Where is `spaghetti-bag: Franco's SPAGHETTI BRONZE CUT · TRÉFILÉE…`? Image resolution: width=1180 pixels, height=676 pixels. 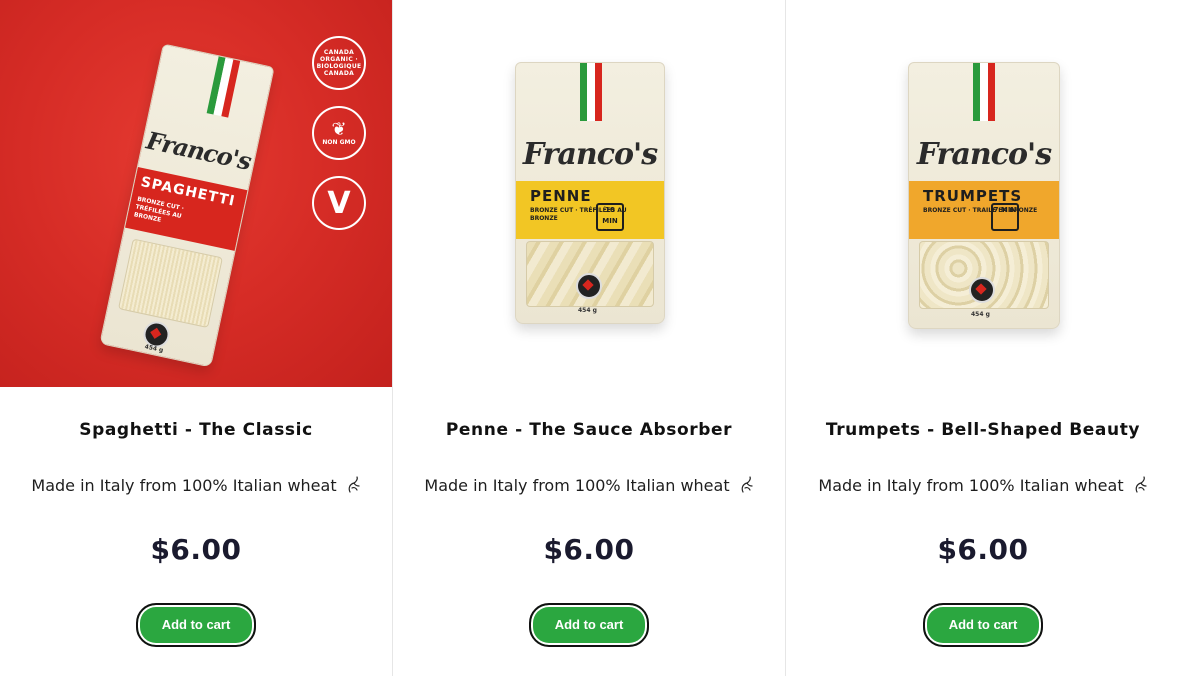 spaghetti-bag: Franco's SPAGHETTI BRONZE CUT · TRÉFILÉE… is located at coordinates (187, 205).